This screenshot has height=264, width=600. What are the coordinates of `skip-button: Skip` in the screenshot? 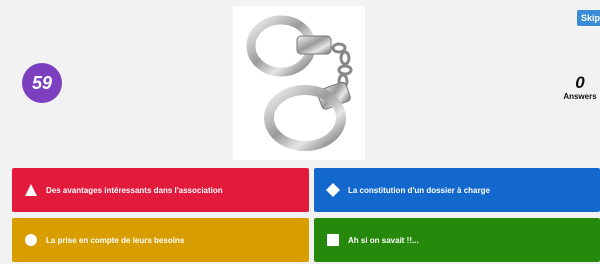 It's located at (588, 18).